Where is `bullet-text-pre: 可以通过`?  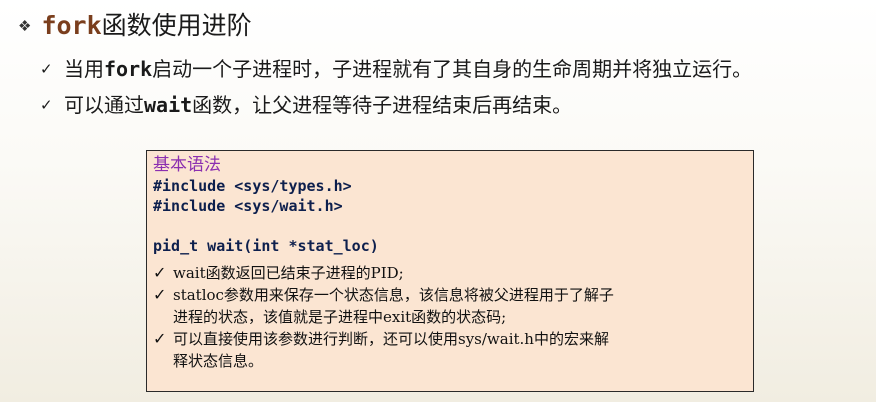 bullet-text-pre: 可以通过 is located at coordinates (104, 105).